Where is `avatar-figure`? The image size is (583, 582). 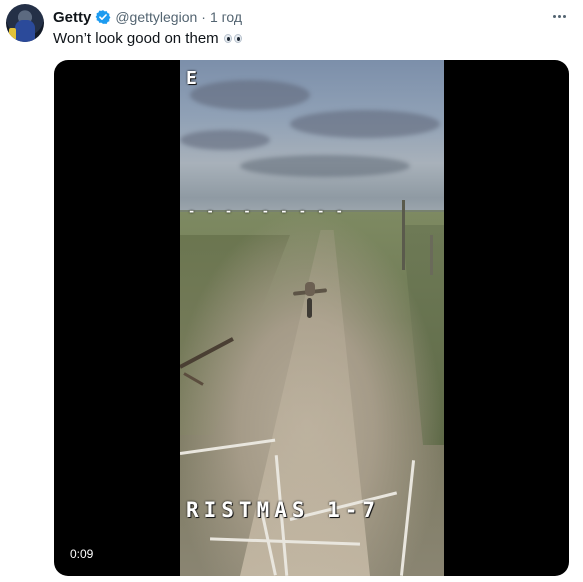 avatar-figure is located at coordinates (25, 31).